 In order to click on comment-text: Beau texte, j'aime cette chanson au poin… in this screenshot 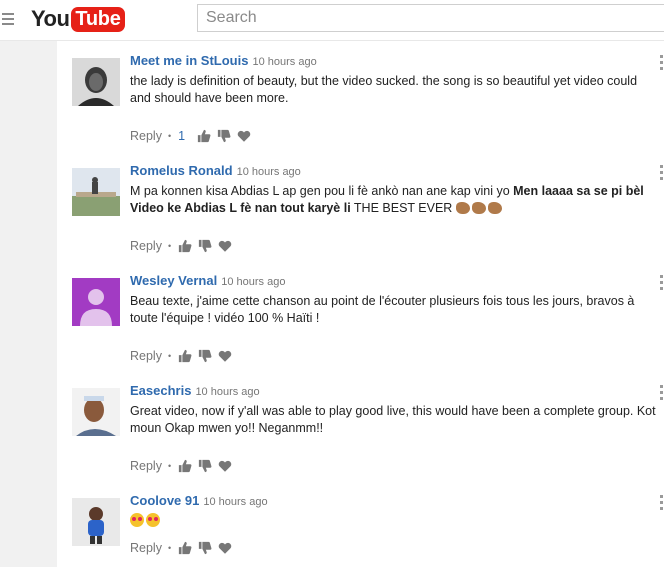, I will do `click(382, 309)`.